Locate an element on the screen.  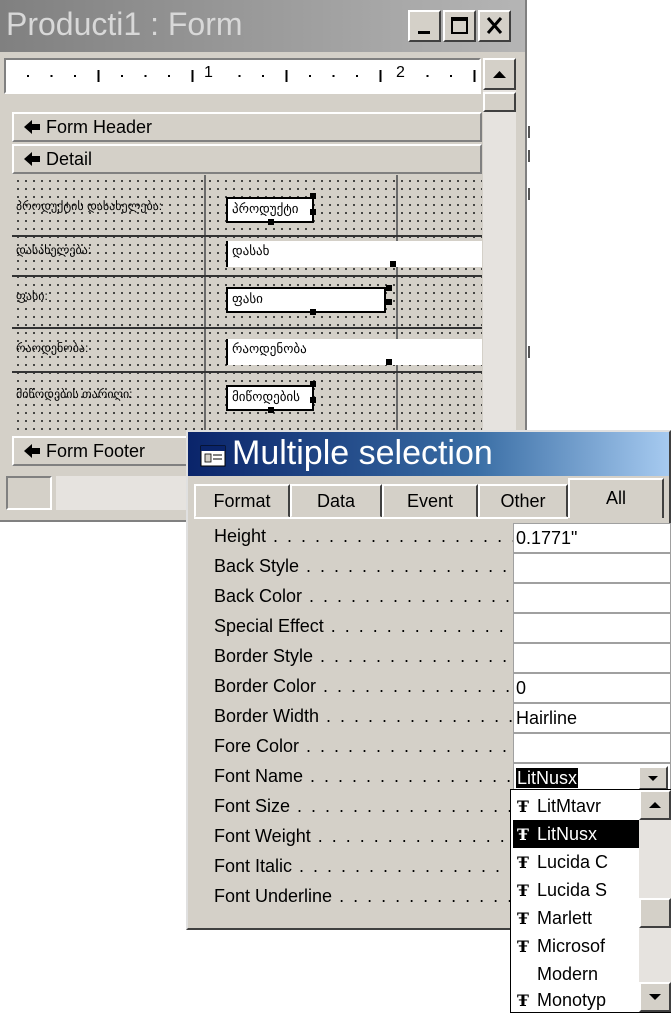
tab-event: Event is located at coordinates (430, 501).